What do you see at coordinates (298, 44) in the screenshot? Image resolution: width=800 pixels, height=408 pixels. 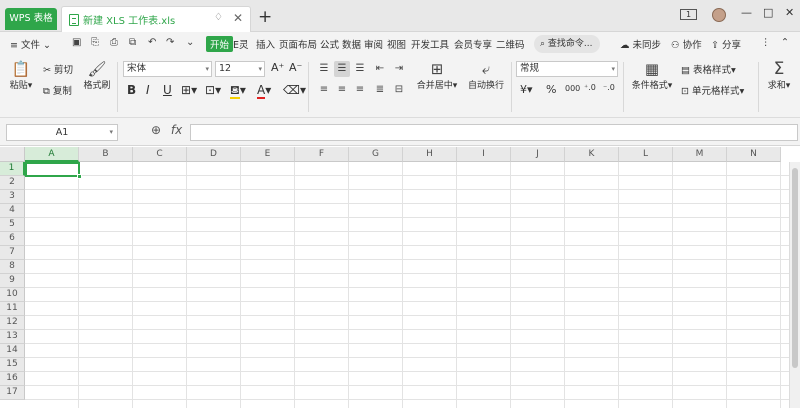 I see `tab-page-layout: 页面布局` at bounding box center [298, 44].